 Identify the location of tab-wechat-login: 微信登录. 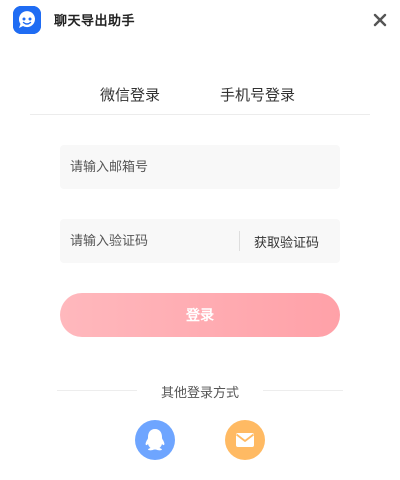
(130, 94).